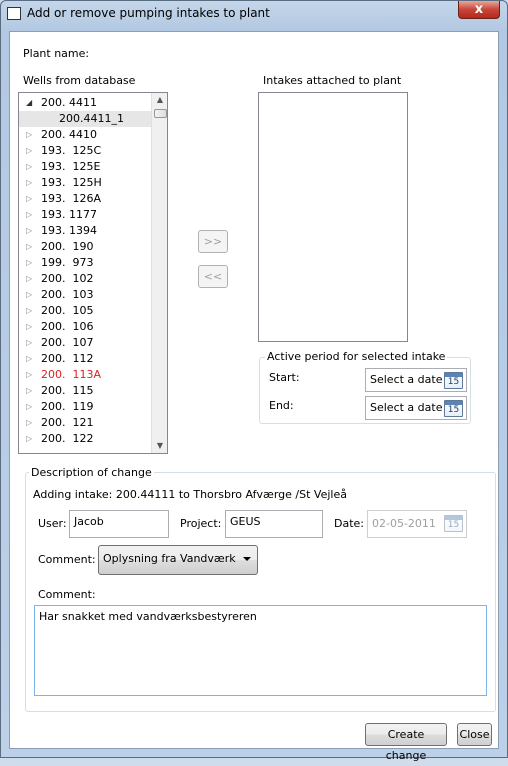 Image resolution: width=508 pixels, height=766 pixels. I want to click on tree-item: 200.4411_1, so click(85, 119).